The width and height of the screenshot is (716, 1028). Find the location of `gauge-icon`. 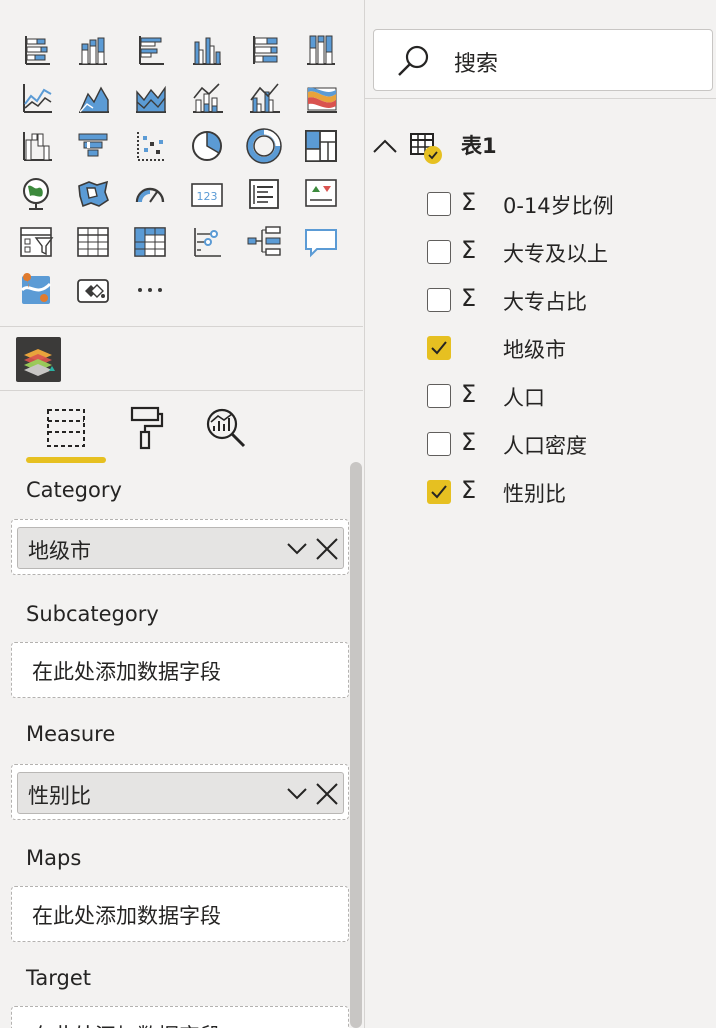

gauge-icon is located at coordinates (150, 194).